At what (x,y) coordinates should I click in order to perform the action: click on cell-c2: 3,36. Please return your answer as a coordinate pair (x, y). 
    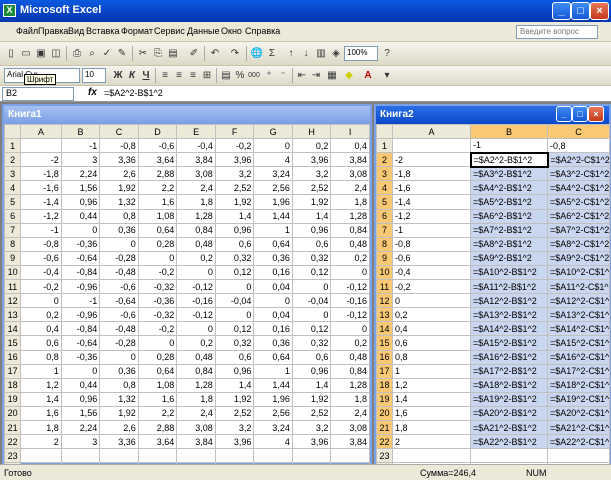
    Looking at the image, I should click on (119, 160).